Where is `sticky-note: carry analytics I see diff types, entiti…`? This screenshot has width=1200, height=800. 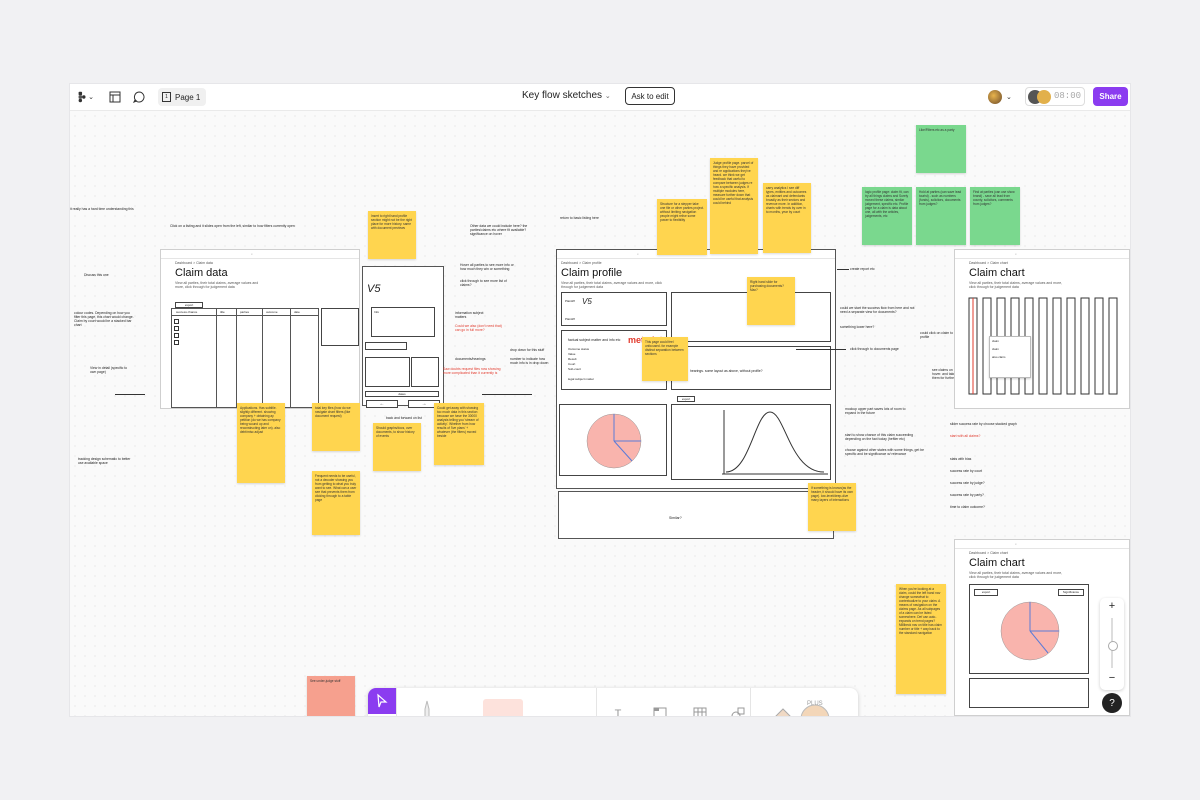
sticky-note: carry analytics I see diff types, entiti… is located at coordinates (787, 218).